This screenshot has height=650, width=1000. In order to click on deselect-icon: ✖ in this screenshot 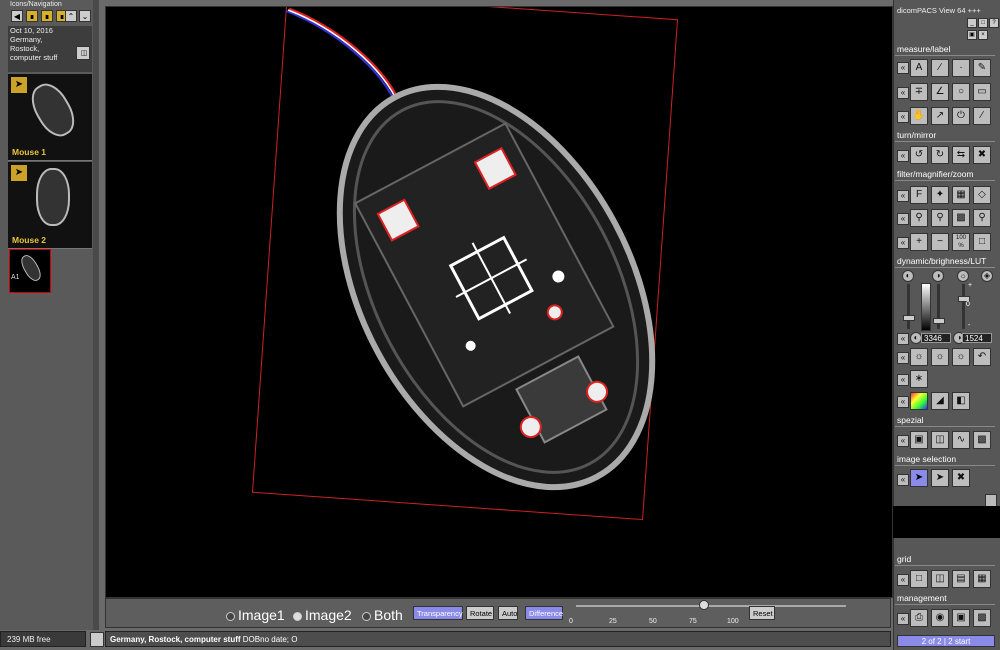, I will do `click(961, 478)`.